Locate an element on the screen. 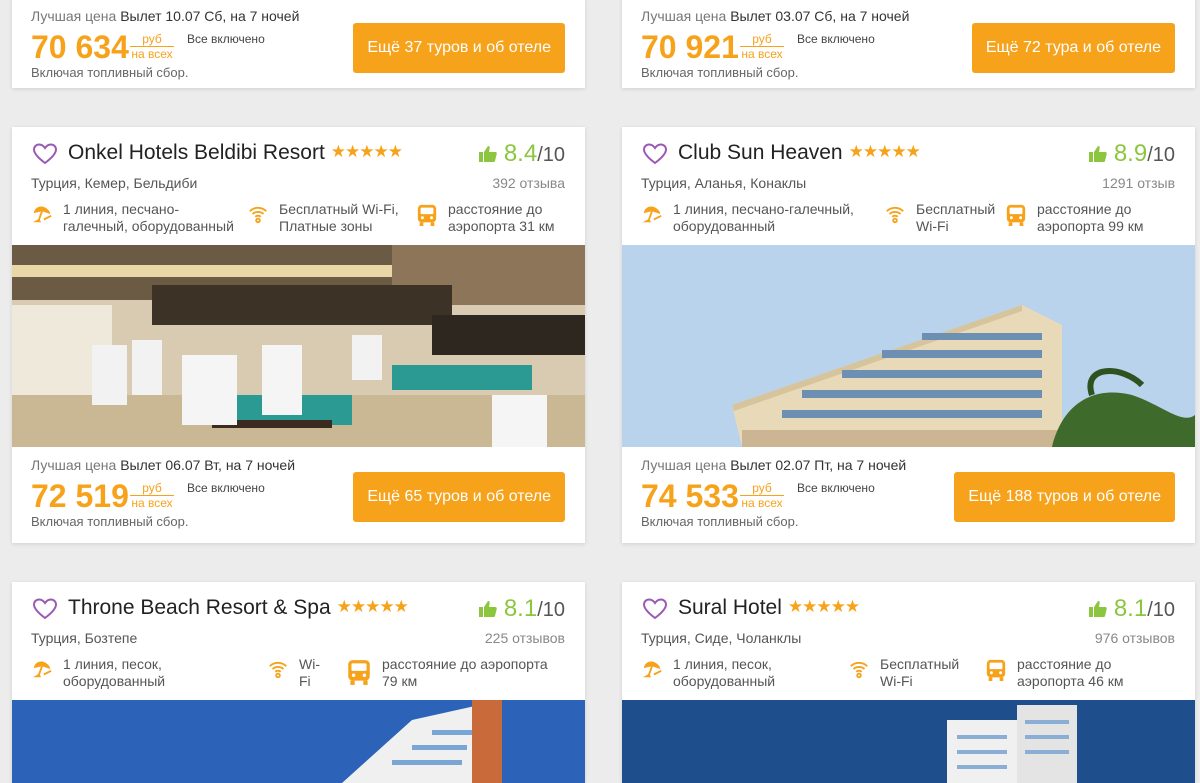  rating: 8.9/10 is located at coordinates (1131, 154).